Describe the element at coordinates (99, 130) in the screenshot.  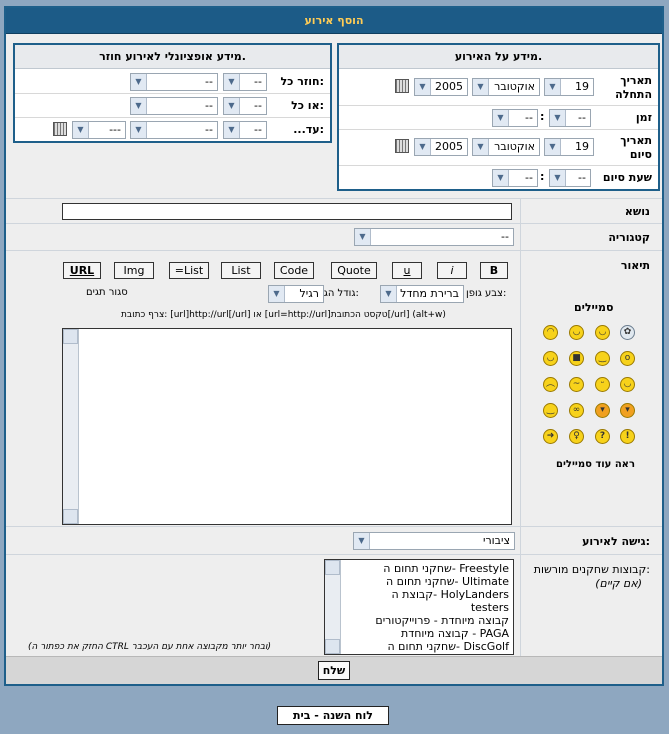
I see `until-year-select: ▼ ---` at that location.